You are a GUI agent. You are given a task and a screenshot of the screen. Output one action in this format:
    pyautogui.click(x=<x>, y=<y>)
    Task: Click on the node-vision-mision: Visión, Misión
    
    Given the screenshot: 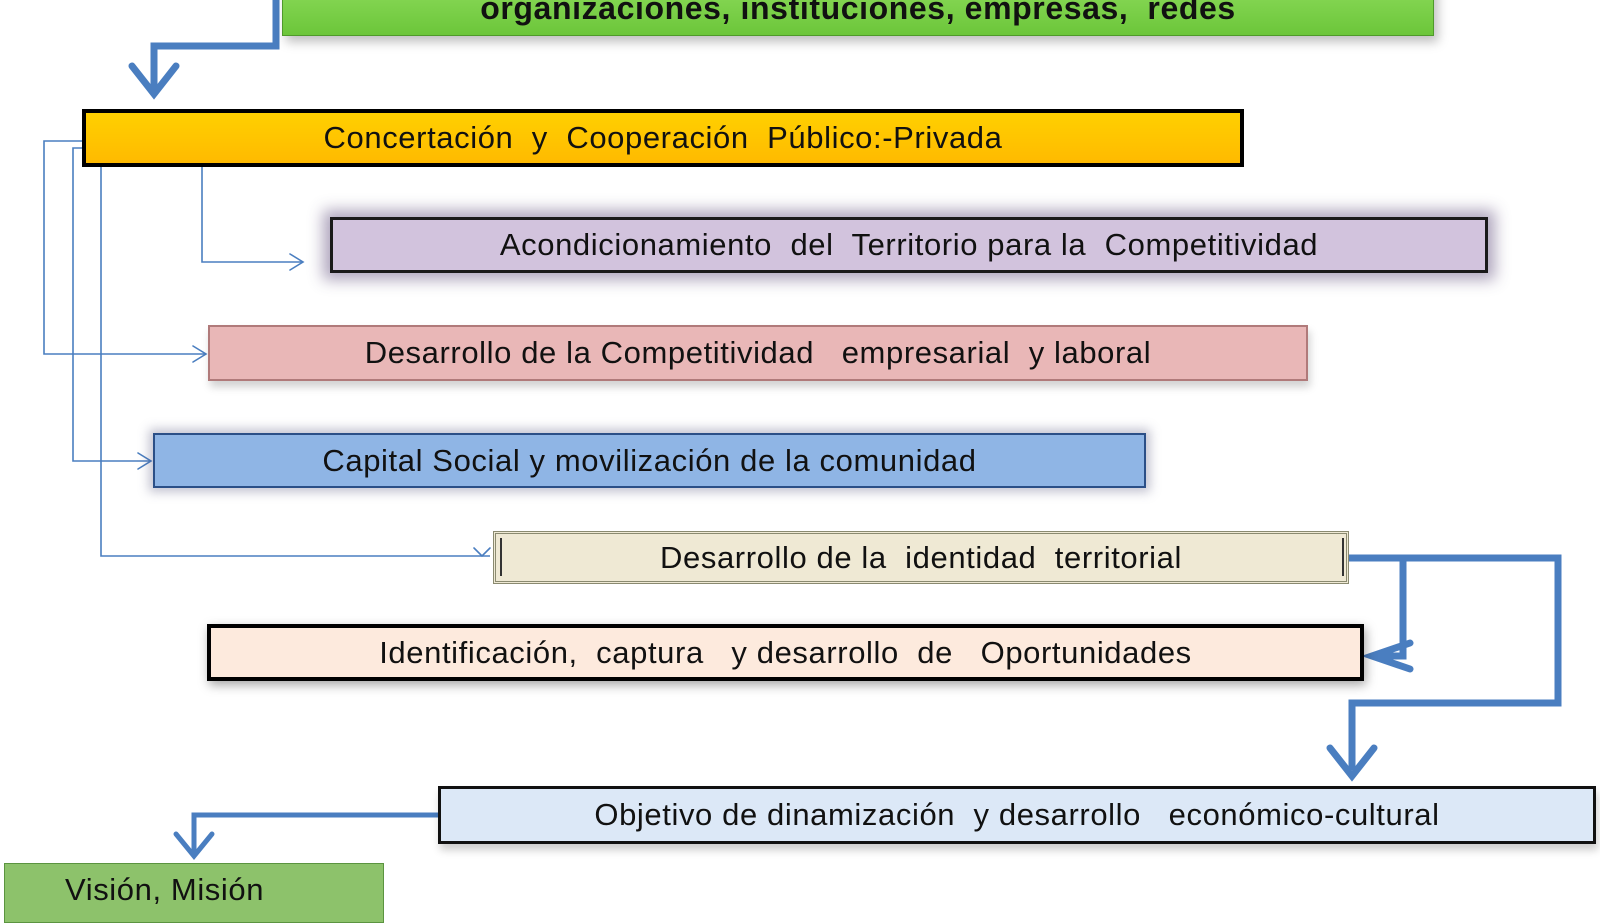 What is the action you would take?
    pyautogui.click(x=194, y=893)
    